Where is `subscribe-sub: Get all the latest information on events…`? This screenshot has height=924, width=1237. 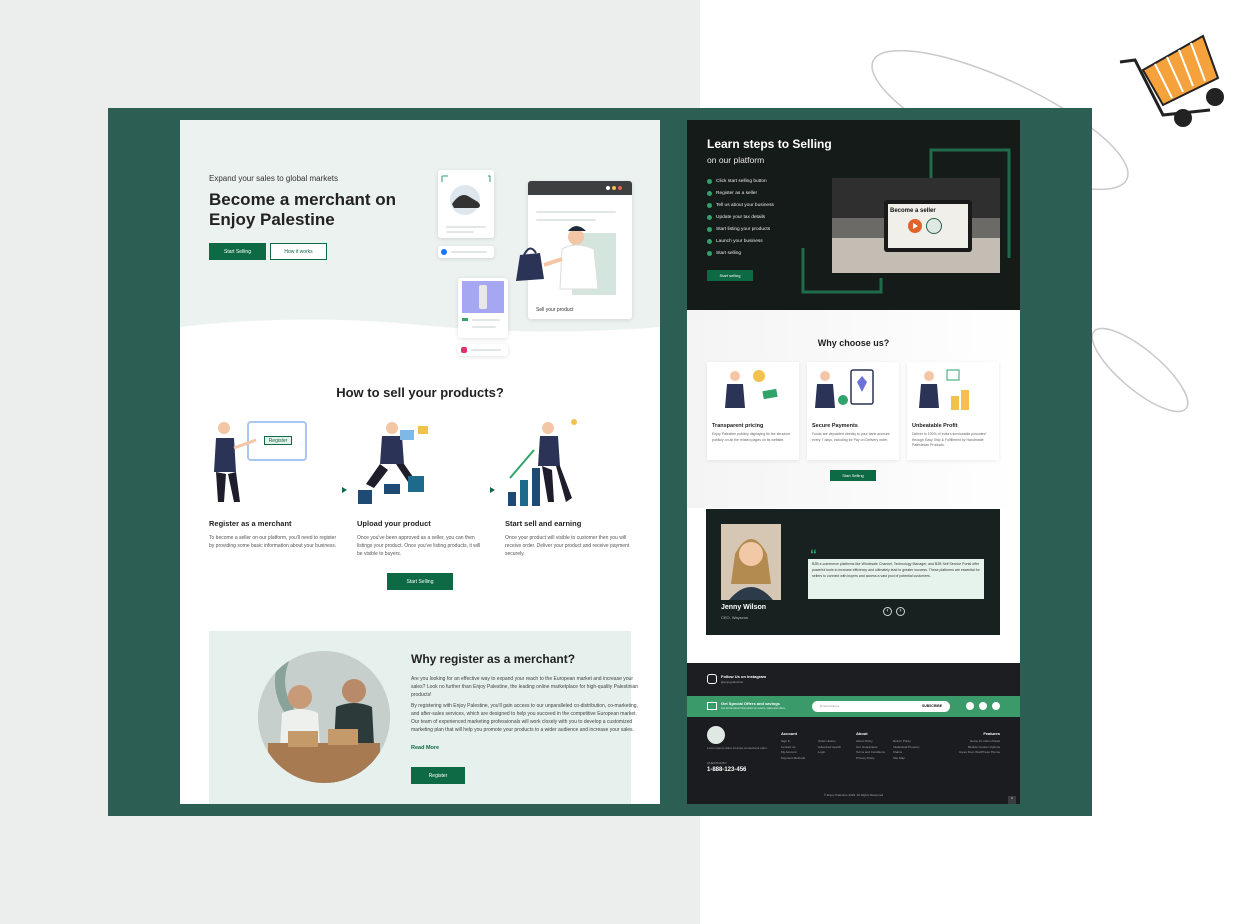
subscribe-sub: Get all the latest information on events… is located at coordinates (753, 708).